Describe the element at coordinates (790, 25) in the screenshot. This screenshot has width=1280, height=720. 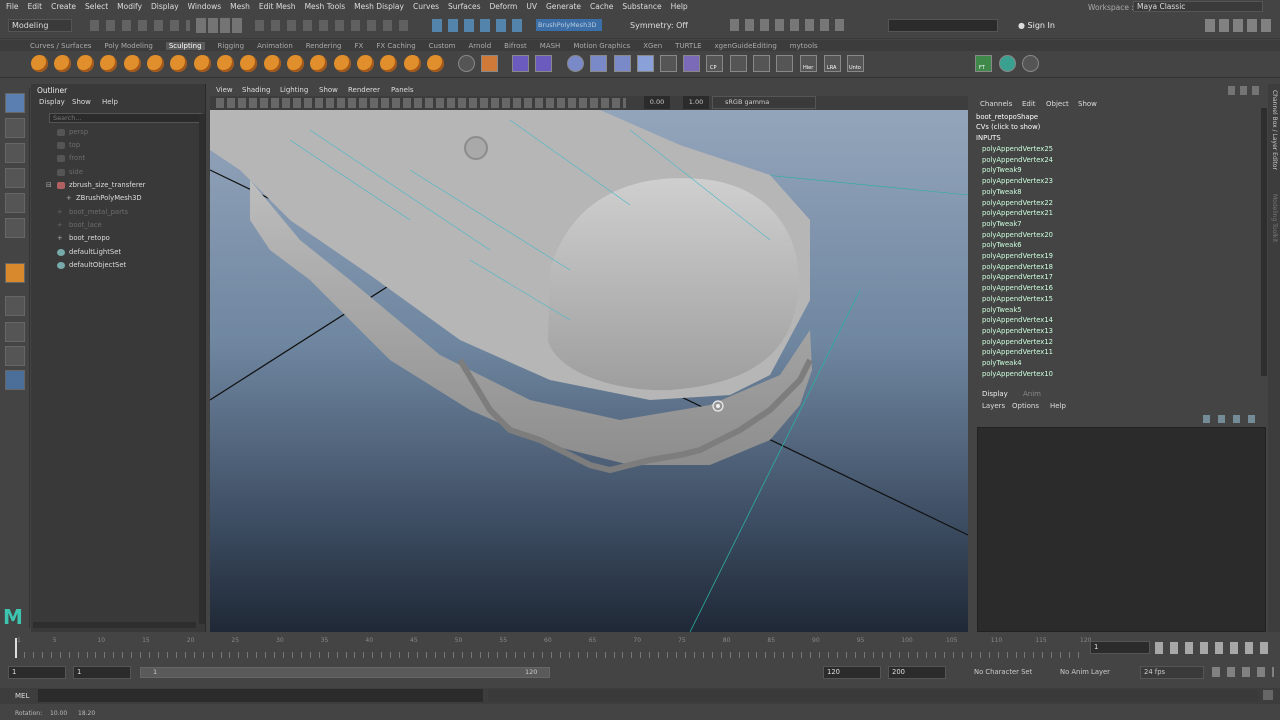
I see `render-icons` at that location.